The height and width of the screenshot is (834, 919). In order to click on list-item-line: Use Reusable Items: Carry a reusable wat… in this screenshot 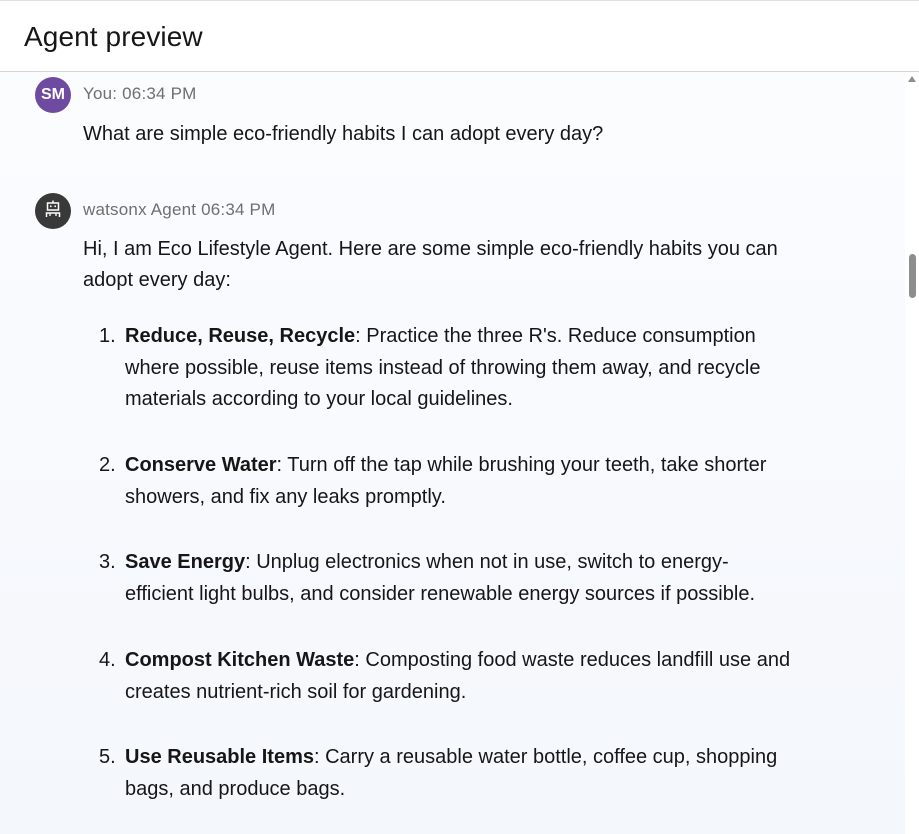, I will do `click(475, 758)`.